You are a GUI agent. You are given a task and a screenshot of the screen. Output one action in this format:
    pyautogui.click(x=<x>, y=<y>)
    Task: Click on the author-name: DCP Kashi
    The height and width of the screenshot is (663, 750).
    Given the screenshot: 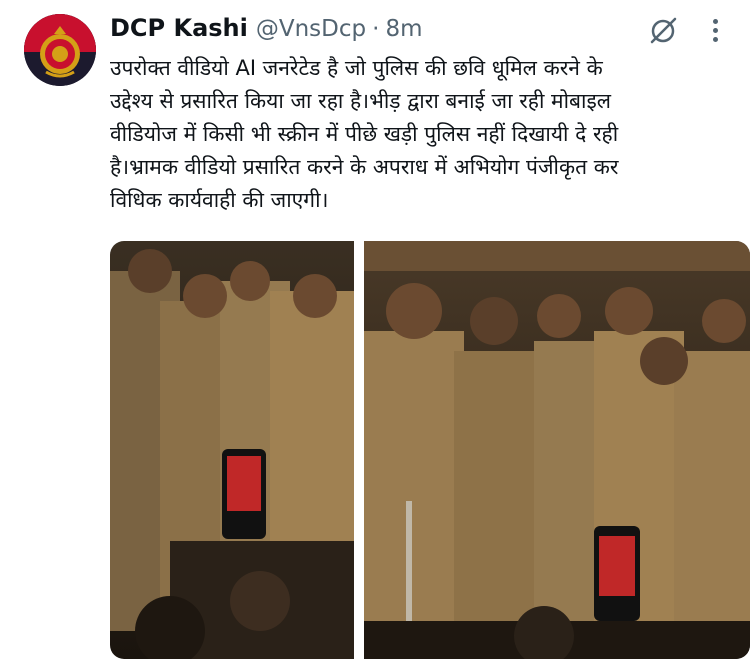 What is the action you would take?
    pyautogui.click(x=179, y=28)
    